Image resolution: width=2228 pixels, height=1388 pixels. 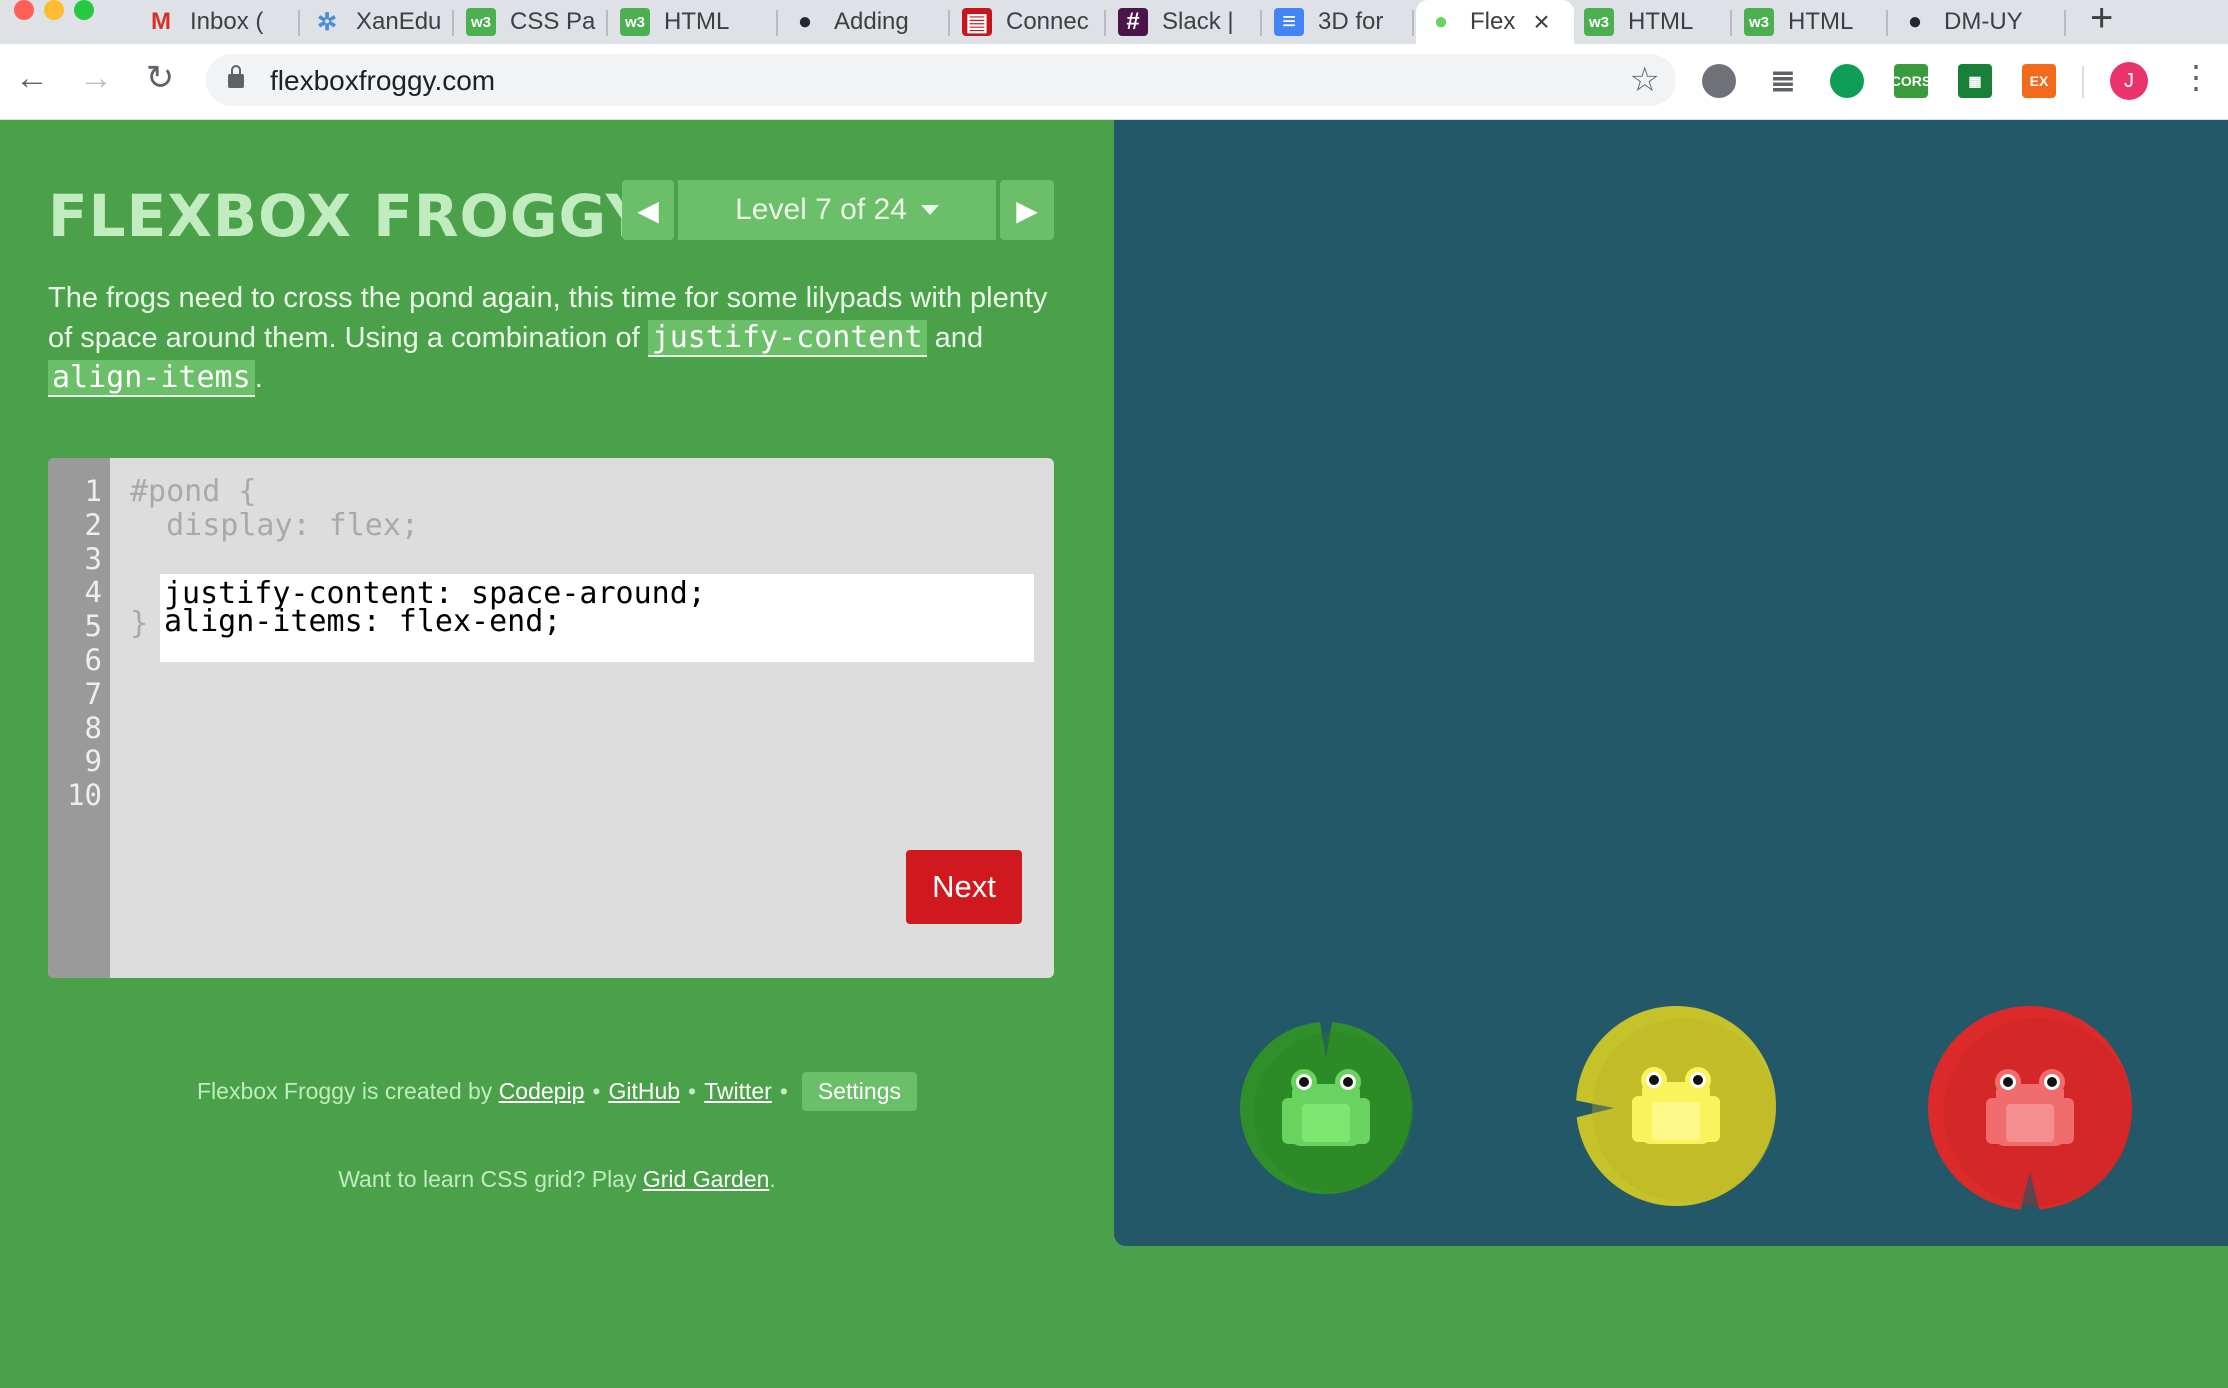 I want to click on frog-yellow, so click(x=1684, y=1110).